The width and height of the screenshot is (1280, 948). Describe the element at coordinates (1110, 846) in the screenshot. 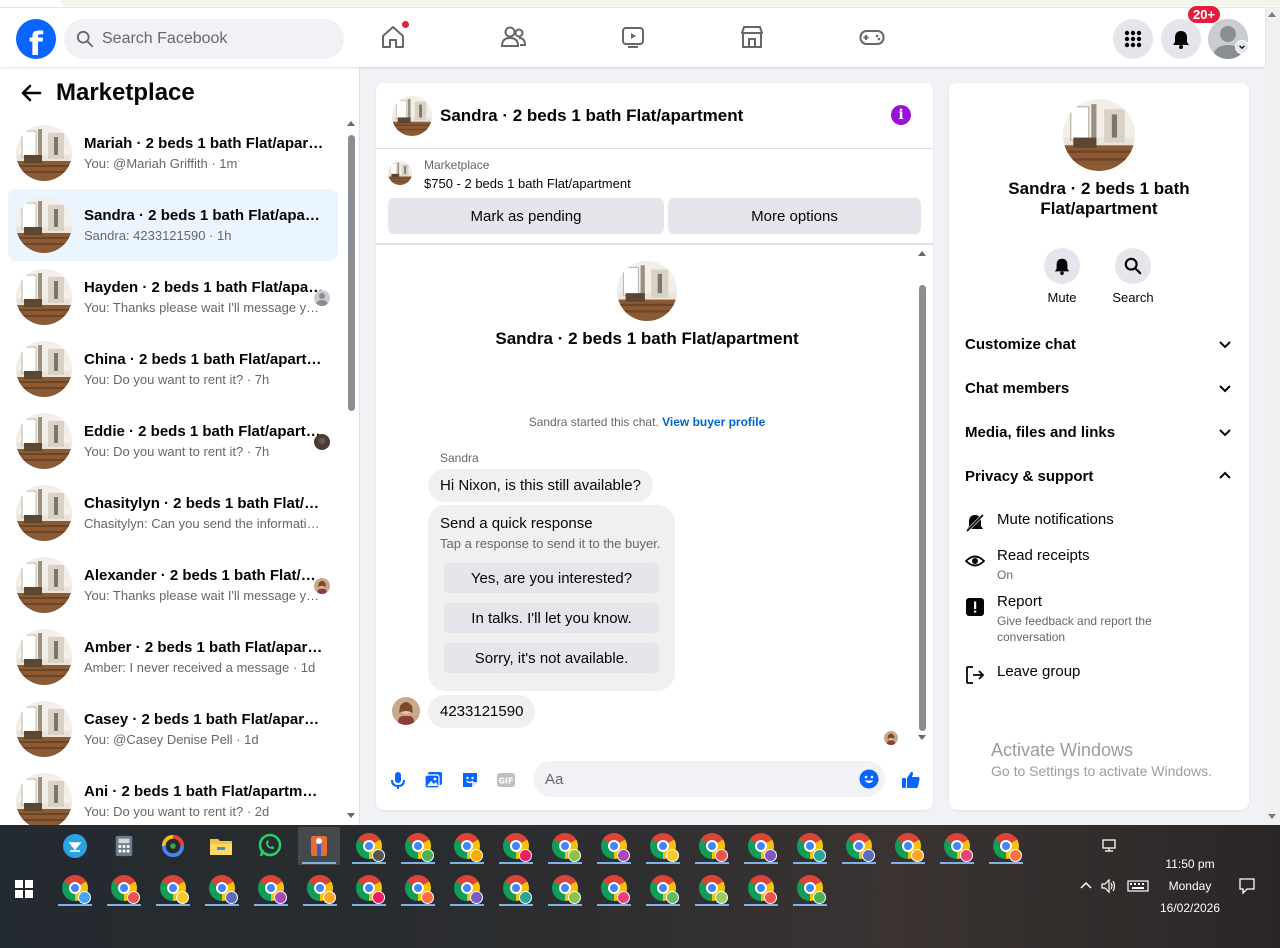

I see `network-icon` at that location.